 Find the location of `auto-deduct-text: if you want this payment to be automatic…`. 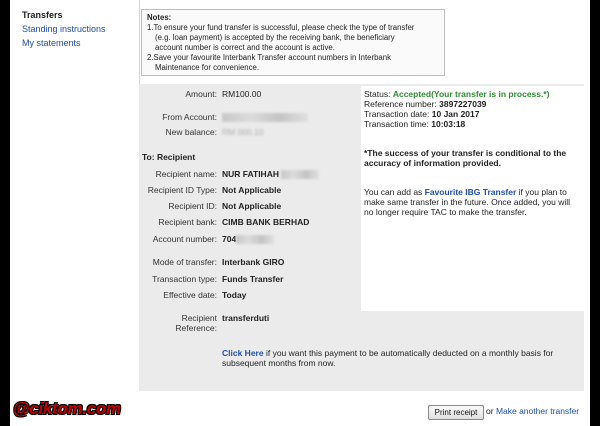

auto-deduct-text: if you want this payment to be automatic… is located at coordinates (408, 353).